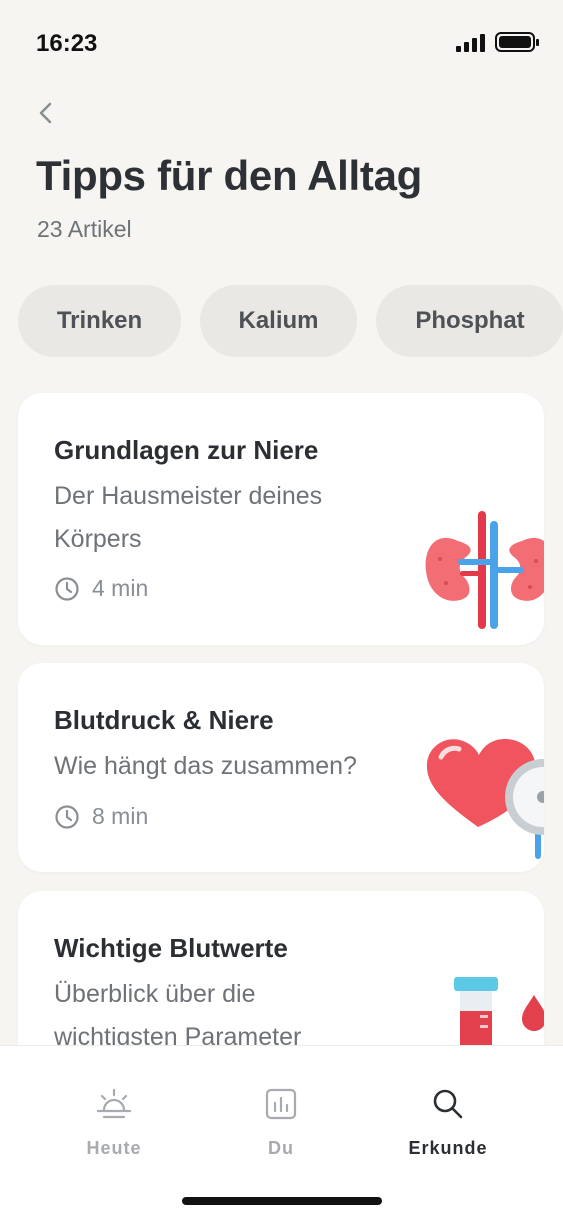 Image resolution: width=563 pixels, height=1219 pixels. Describe the element at coordinates (114, 1121) in the screenshot. I see `tab-heute: Heute` at that location.